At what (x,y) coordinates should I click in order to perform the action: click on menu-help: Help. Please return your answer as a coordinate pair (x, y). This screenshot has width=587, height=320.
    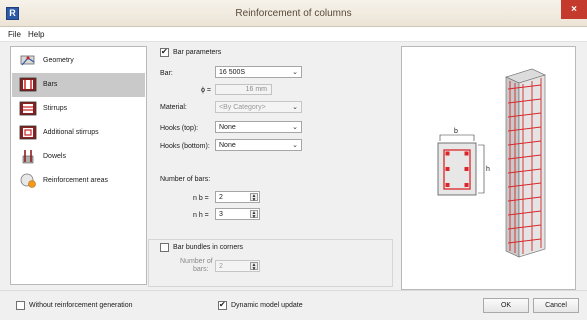
    Looking at the image, I should click on (36, 34).